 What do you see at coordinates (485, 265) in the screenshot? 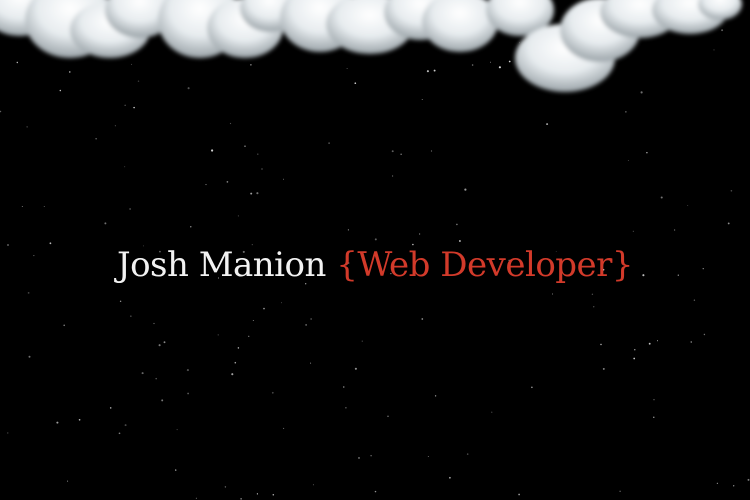
I see `developer-role: {Web Developer}` at bounding box center [485, 265].